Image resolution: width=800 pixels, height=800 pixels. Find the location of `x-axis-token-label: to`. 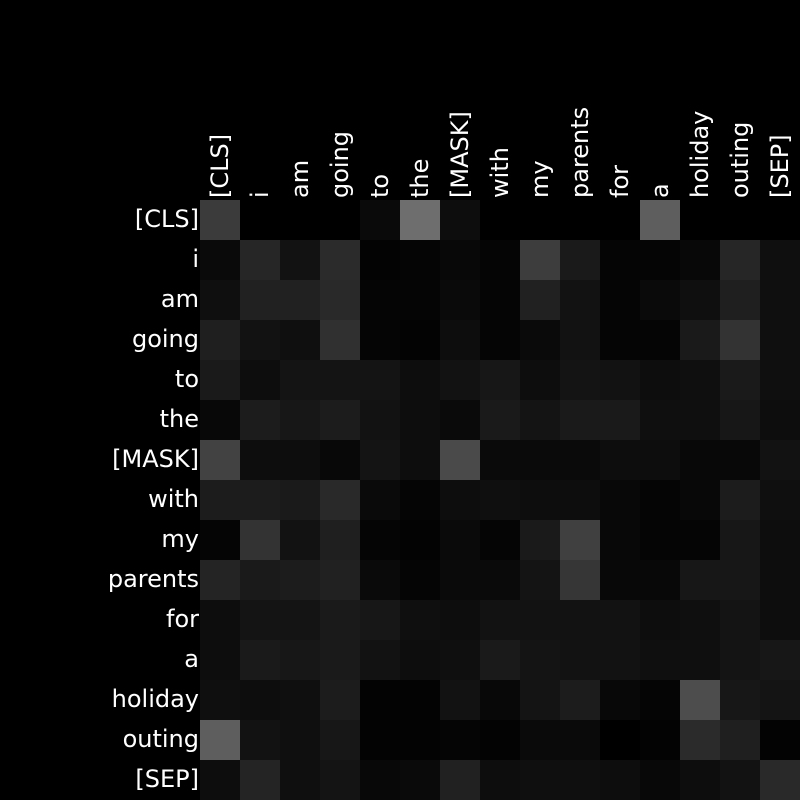

x-axis-token-label: to is located at coordinates (380, 186).